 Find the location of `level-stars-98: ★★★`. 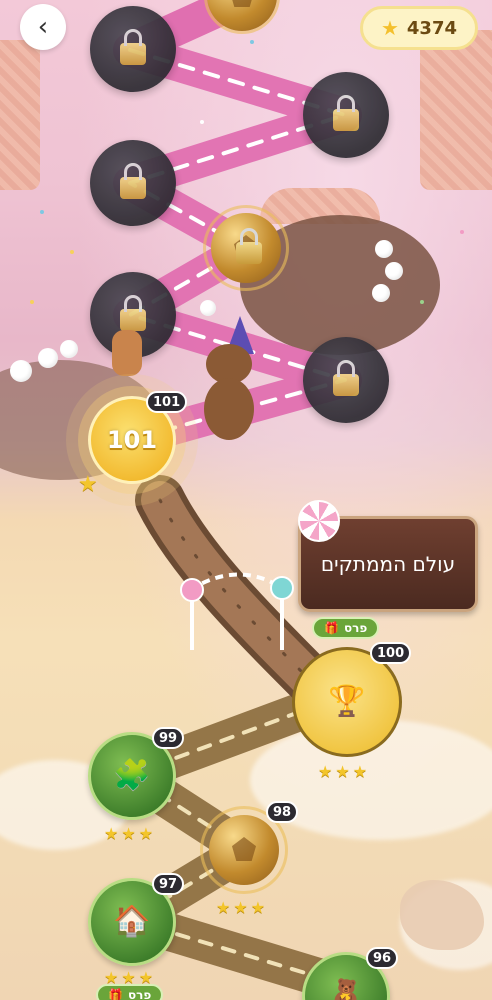

level-stars-98: ★★★ is located at coordinates (242, 907).